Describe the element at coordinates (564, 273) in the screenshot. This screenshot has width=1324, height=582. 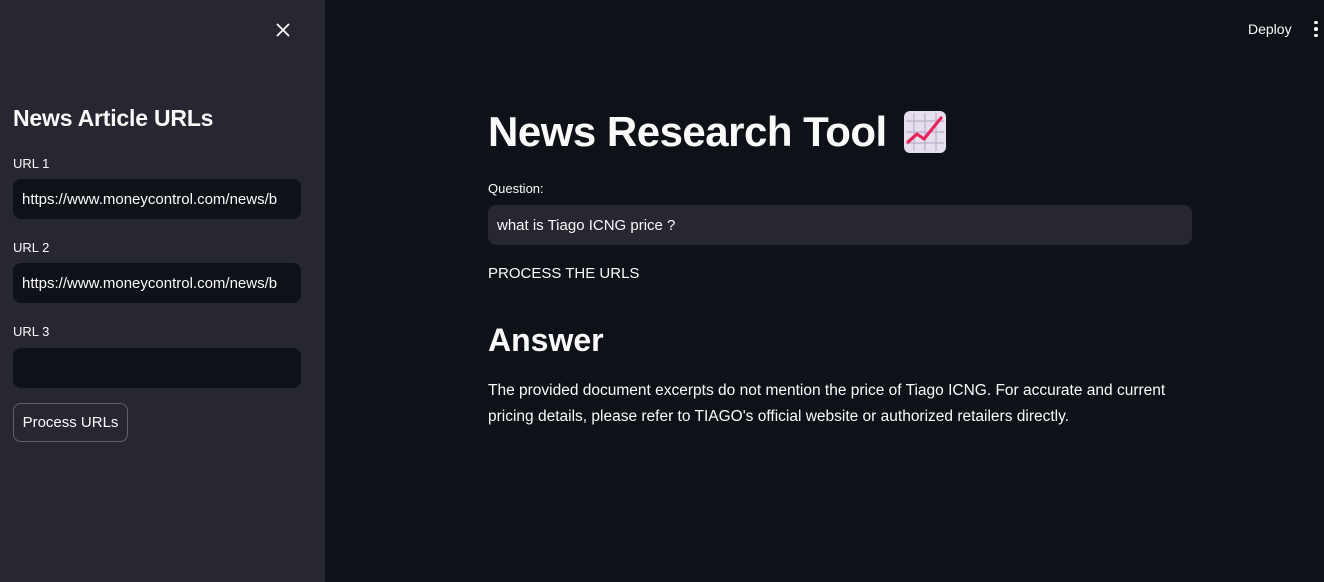
I see `status-text: PROCESS THE URLS` at that location.